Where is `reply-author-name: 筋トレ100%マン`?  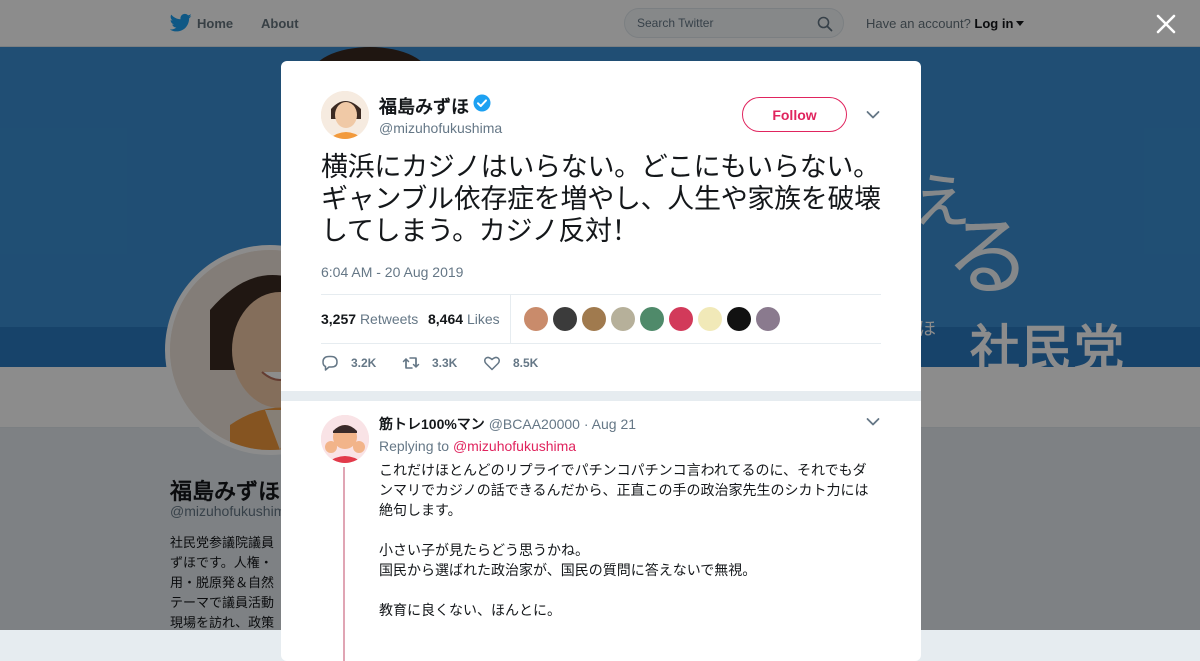 reply-author-name: 筋トレ100%マン is located at coordinates (432, 424).